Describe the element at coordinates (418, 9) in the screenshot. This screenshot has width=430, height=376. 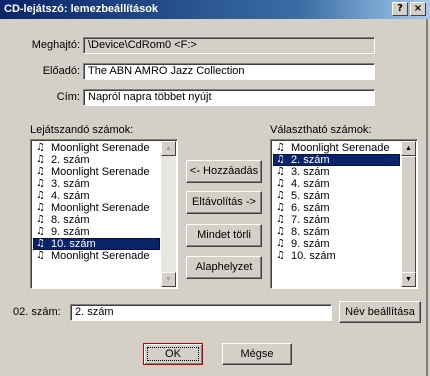
I see `close-button: ×` at that location.